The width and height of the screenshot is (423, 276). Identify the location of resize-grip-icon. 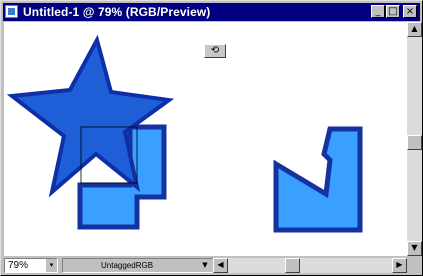
(414, 265).